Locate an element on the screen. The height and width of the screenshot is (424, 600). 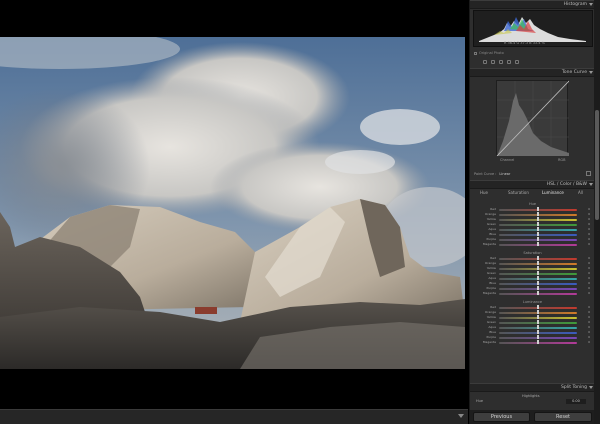
targeted-adjustment-icon is located at coordinates (588, 173).